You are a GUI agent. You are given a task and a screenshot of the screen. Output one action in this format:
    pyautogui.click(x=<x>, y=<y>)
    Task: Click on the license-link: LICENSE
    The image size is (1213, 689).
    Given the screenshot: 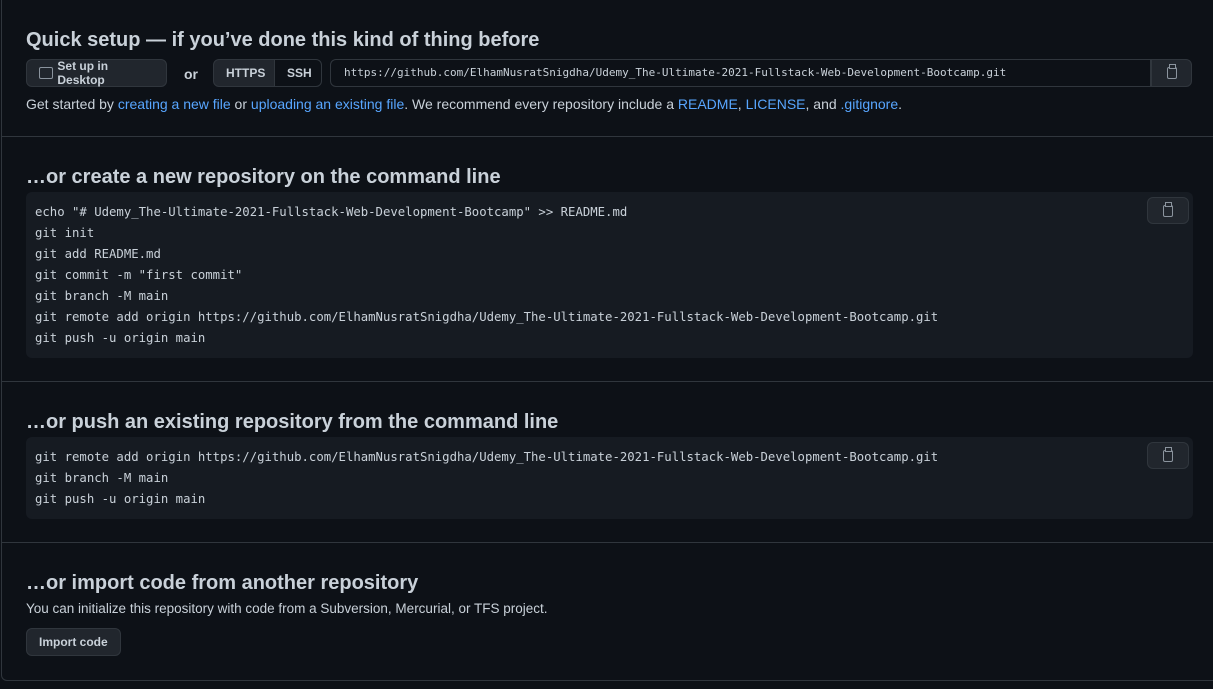 What is the action you would take?
    pyautogui.click(x=776, y=104)
    